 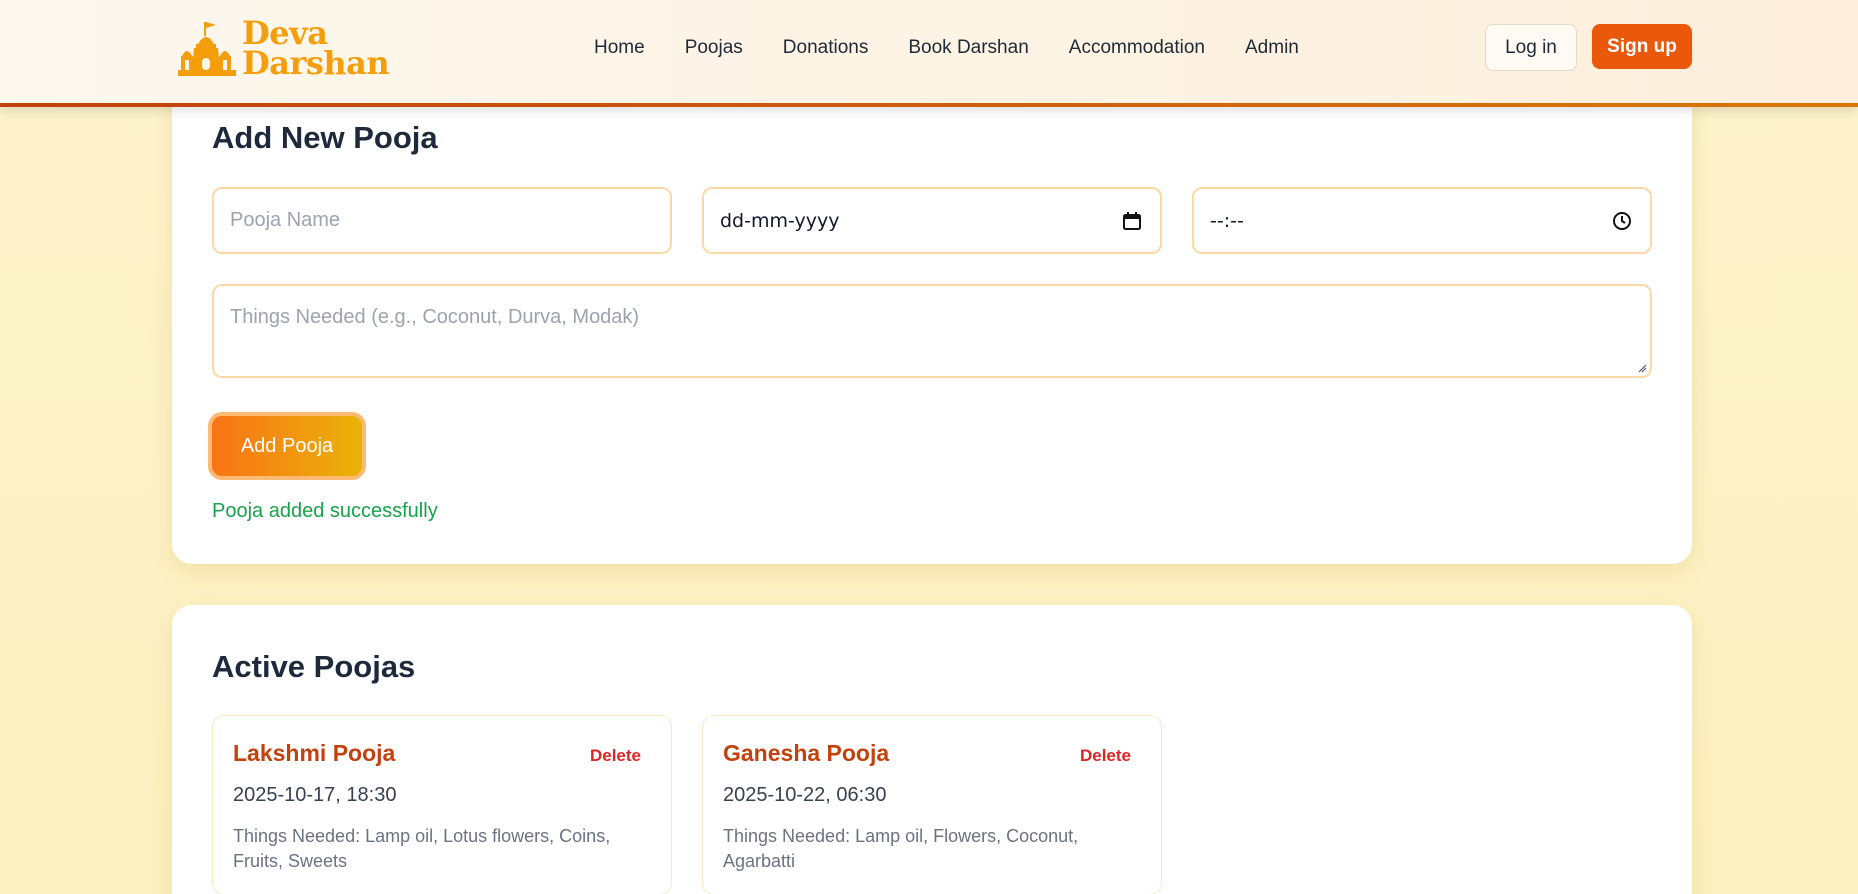 What do you see at coordinates (314, 753) in the screenshot?
I see `pooja-item-name: Lakshmi Pooja` at bounding box center [314, 753].